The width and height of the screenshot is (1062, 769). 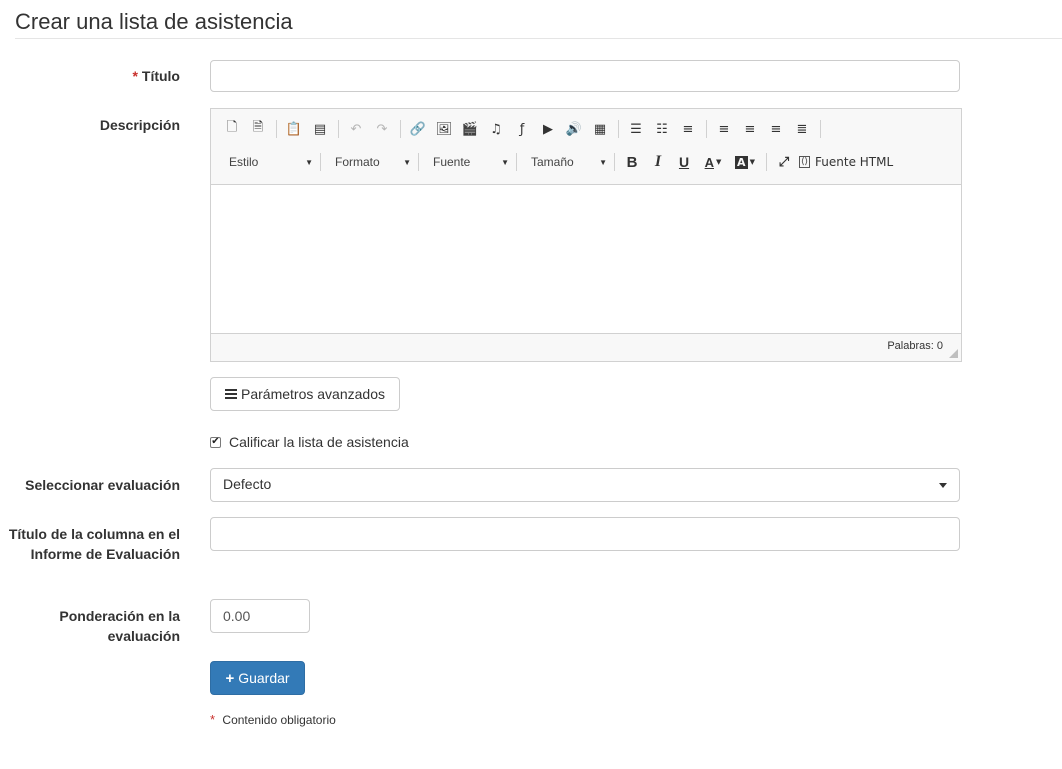 What do you see at coordinates (418, 129) in the screenshot?
I see `link-icon: 🔗` at bounding box center [418, 129].